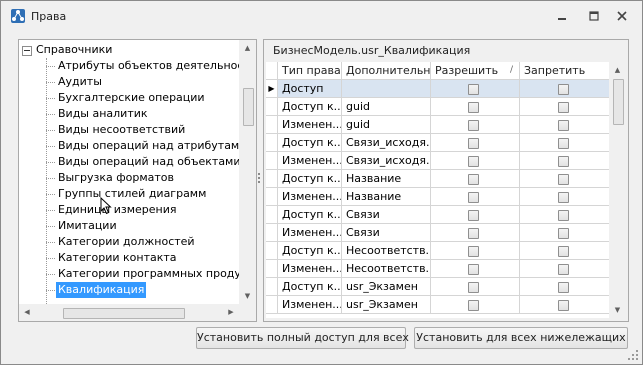 The width and height of the screenshot is (643, 365). I want to click on minimize-icon, so click(562, 16).